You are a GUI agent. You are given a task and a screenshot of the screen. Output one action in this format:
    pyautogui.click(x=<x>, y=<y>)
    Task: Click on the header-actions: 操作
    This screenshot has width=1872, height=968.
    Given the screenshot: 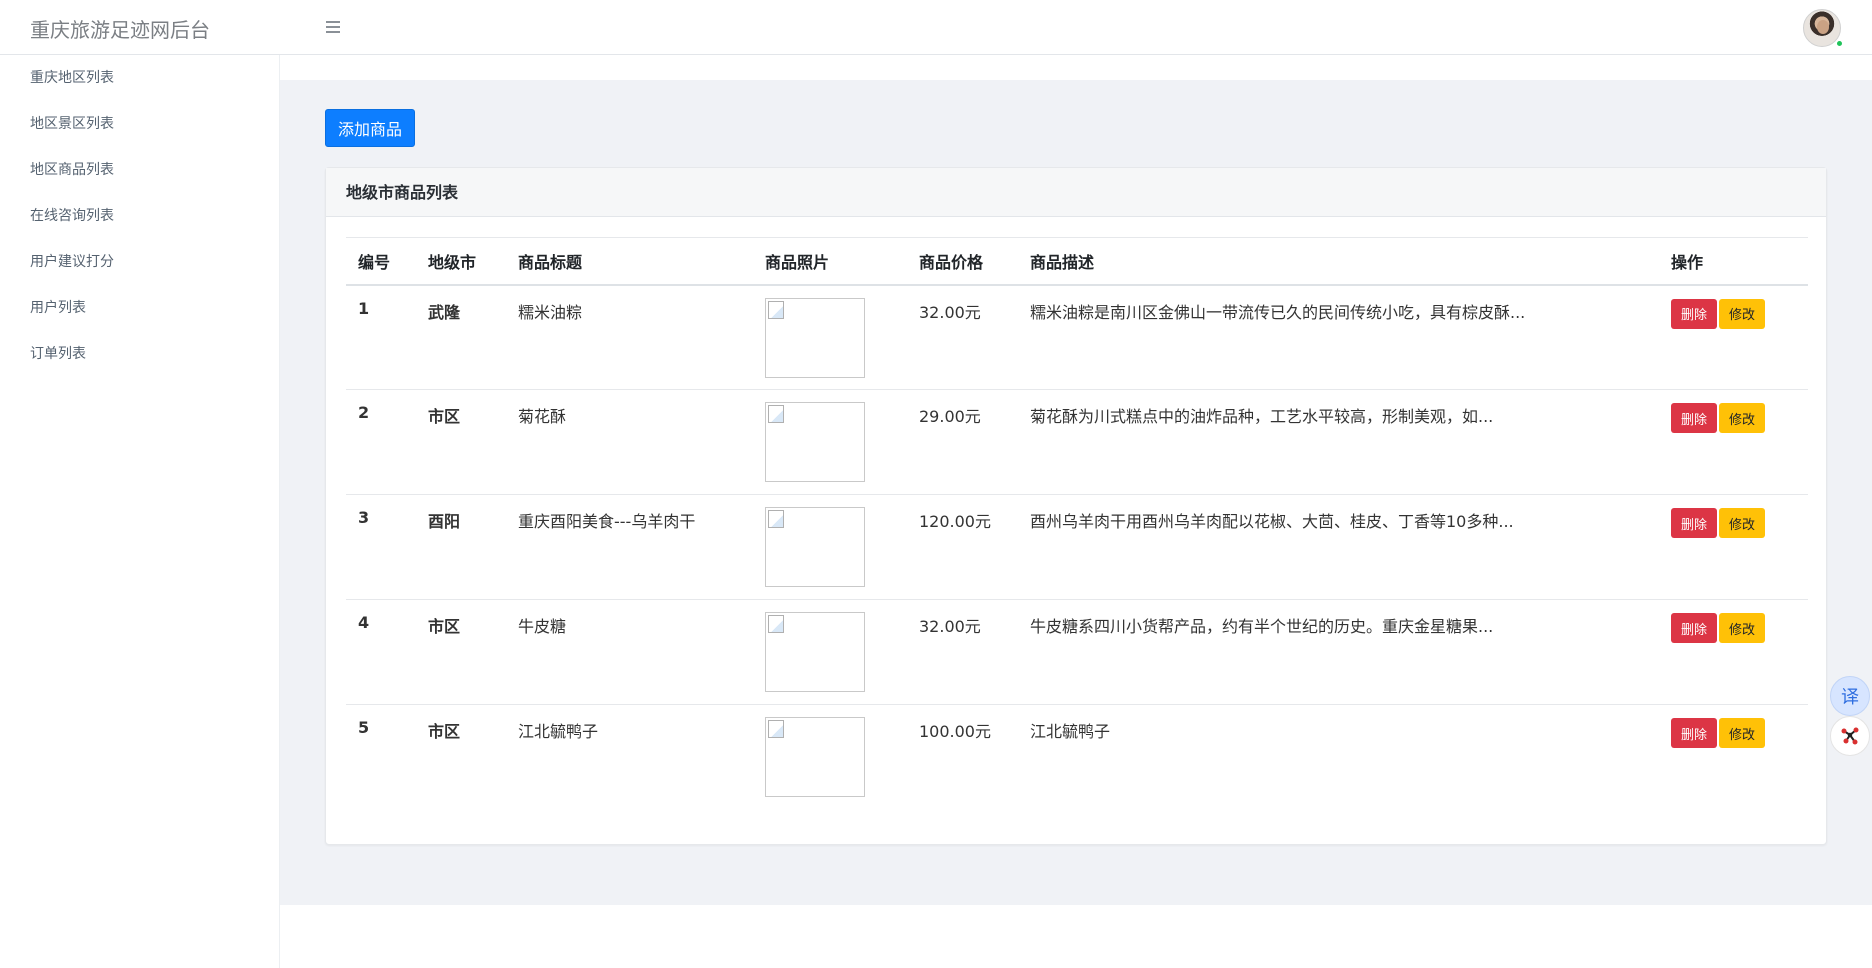 What is the action you would take?
    pyautogui.click(x=1733, y=261)
    